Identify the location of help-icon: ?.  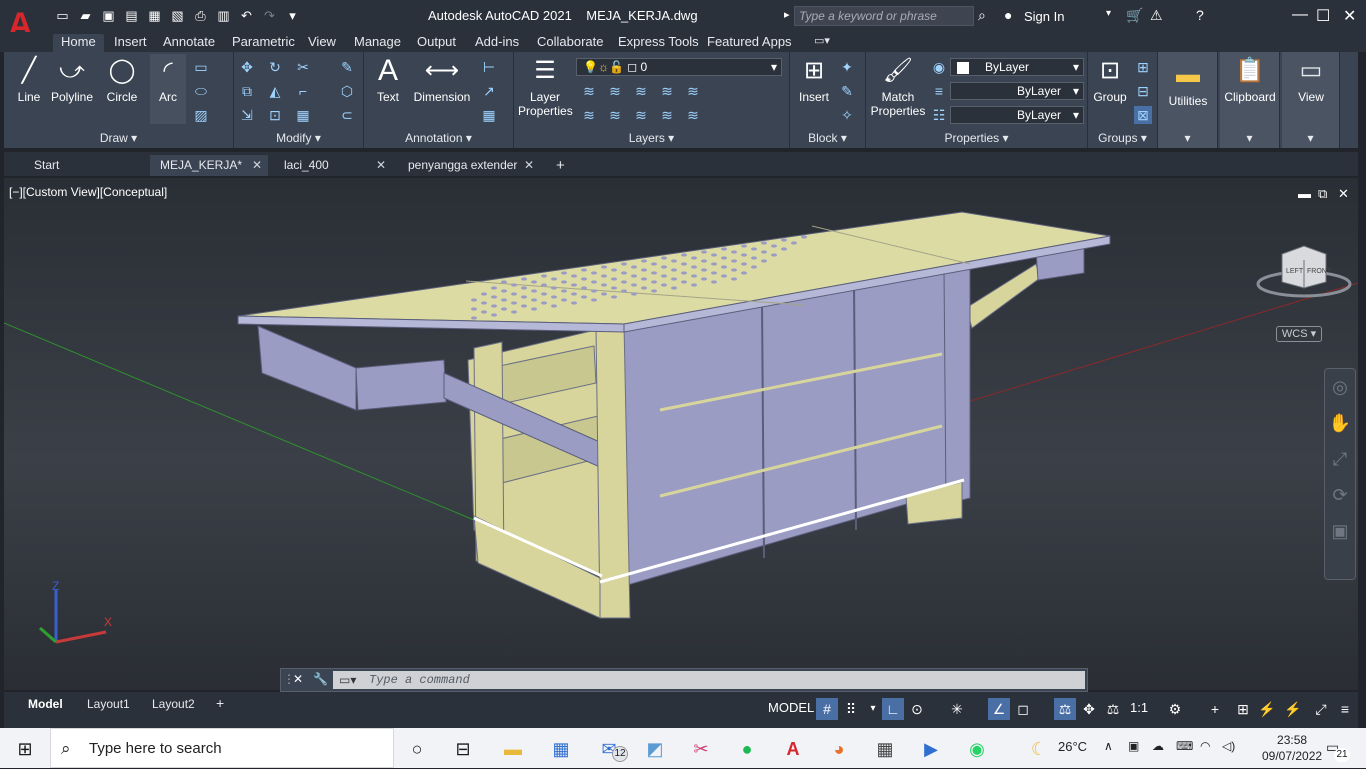
(1200, 15).